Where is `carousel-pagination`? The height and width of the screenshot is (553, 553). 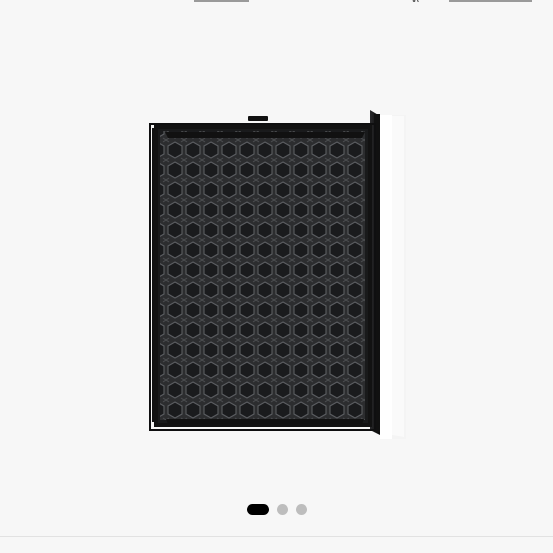 carousel-pagination is located at coordinates (276, 509).